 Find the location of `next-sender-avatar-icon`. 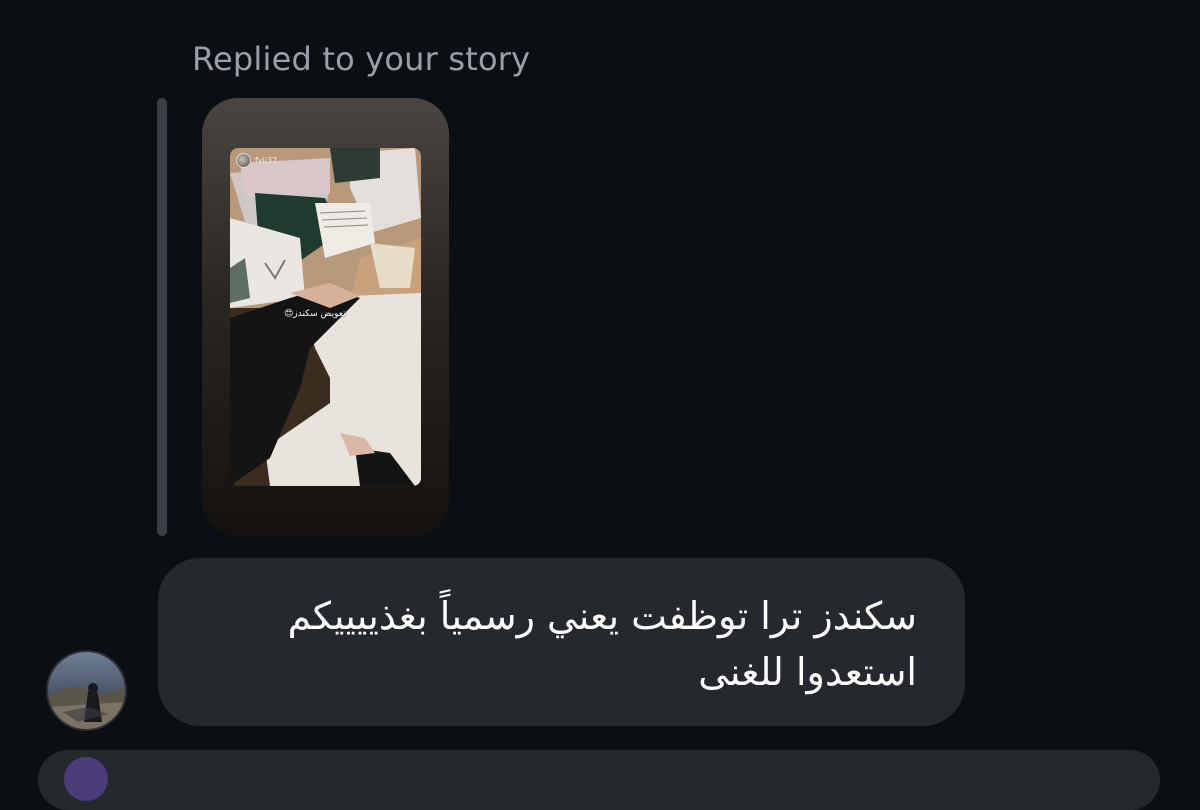

next-sender-avatar-icon is located at coordinates (86, 779).